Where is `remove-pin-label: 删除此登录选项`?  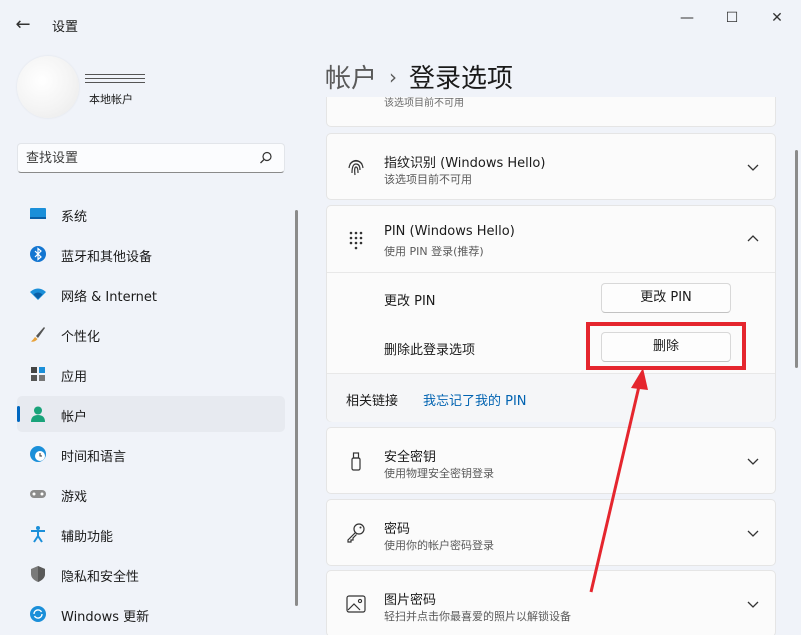 remove-pin-label: 删除此登录选项 is located at coordinates (430, 350).